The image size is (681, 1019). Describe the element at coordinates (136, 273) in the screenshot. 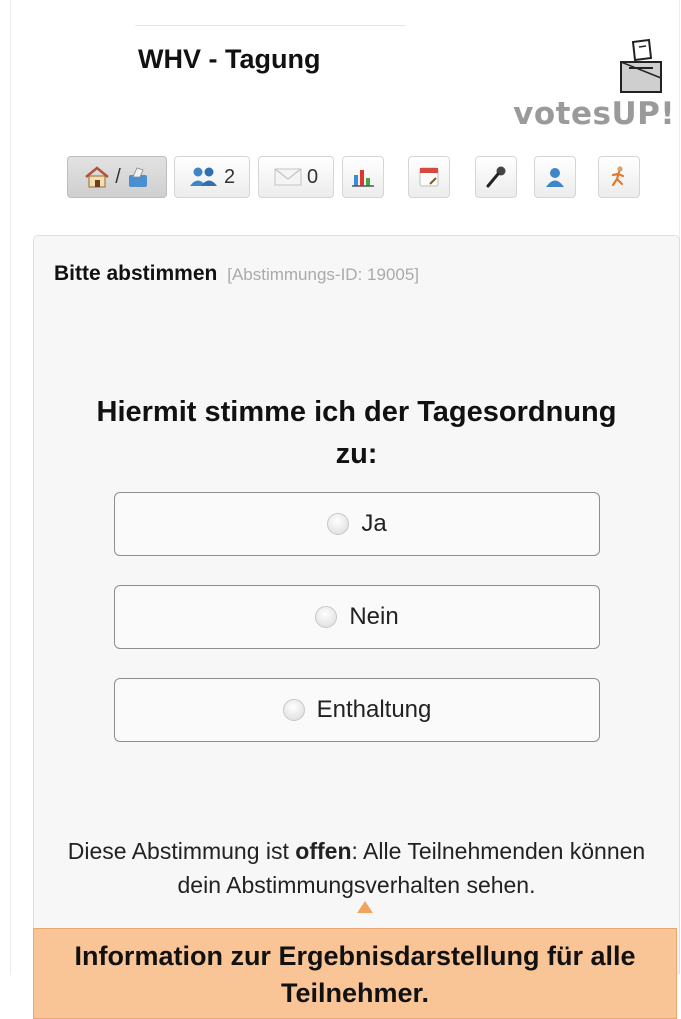

I see `panel-title: Bitte abstimmen` at that location.